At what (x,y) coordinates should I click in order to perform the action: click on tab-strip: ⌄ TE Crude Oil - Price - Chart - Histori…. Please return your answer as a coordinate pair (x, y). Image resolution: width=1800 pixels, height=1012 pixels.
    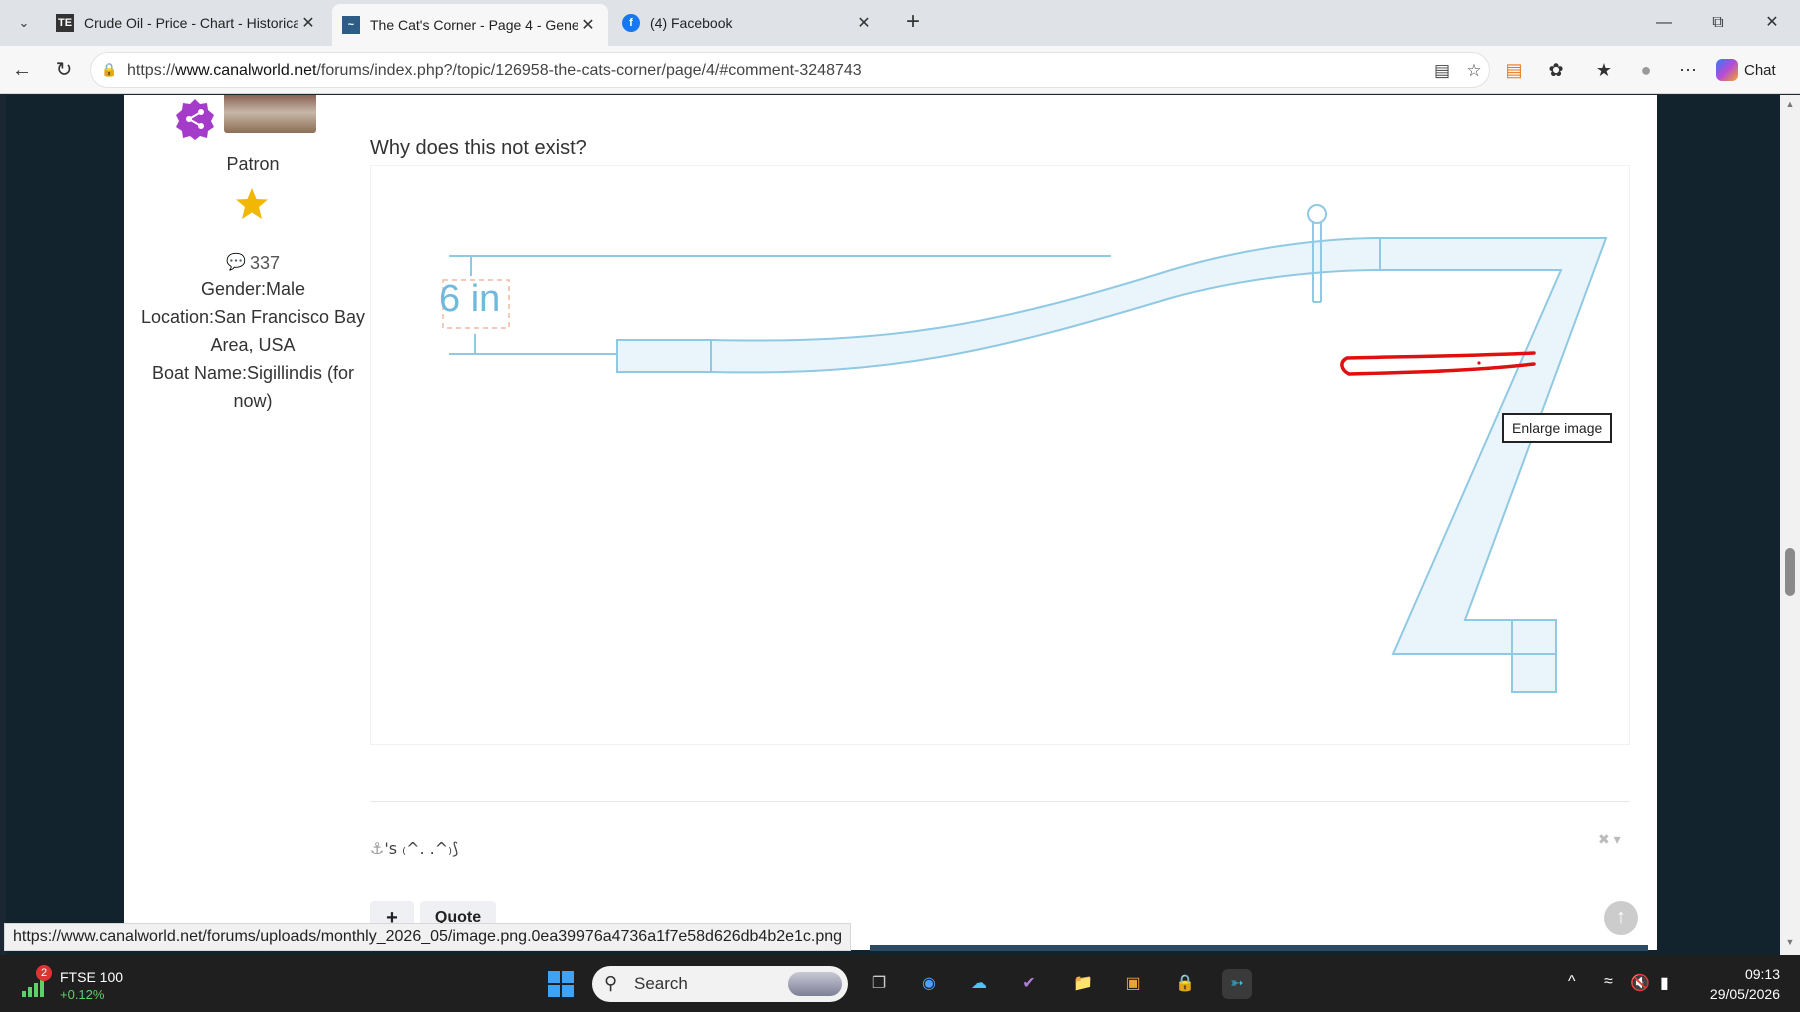
    Looking at the image, I should click on (900, 23).